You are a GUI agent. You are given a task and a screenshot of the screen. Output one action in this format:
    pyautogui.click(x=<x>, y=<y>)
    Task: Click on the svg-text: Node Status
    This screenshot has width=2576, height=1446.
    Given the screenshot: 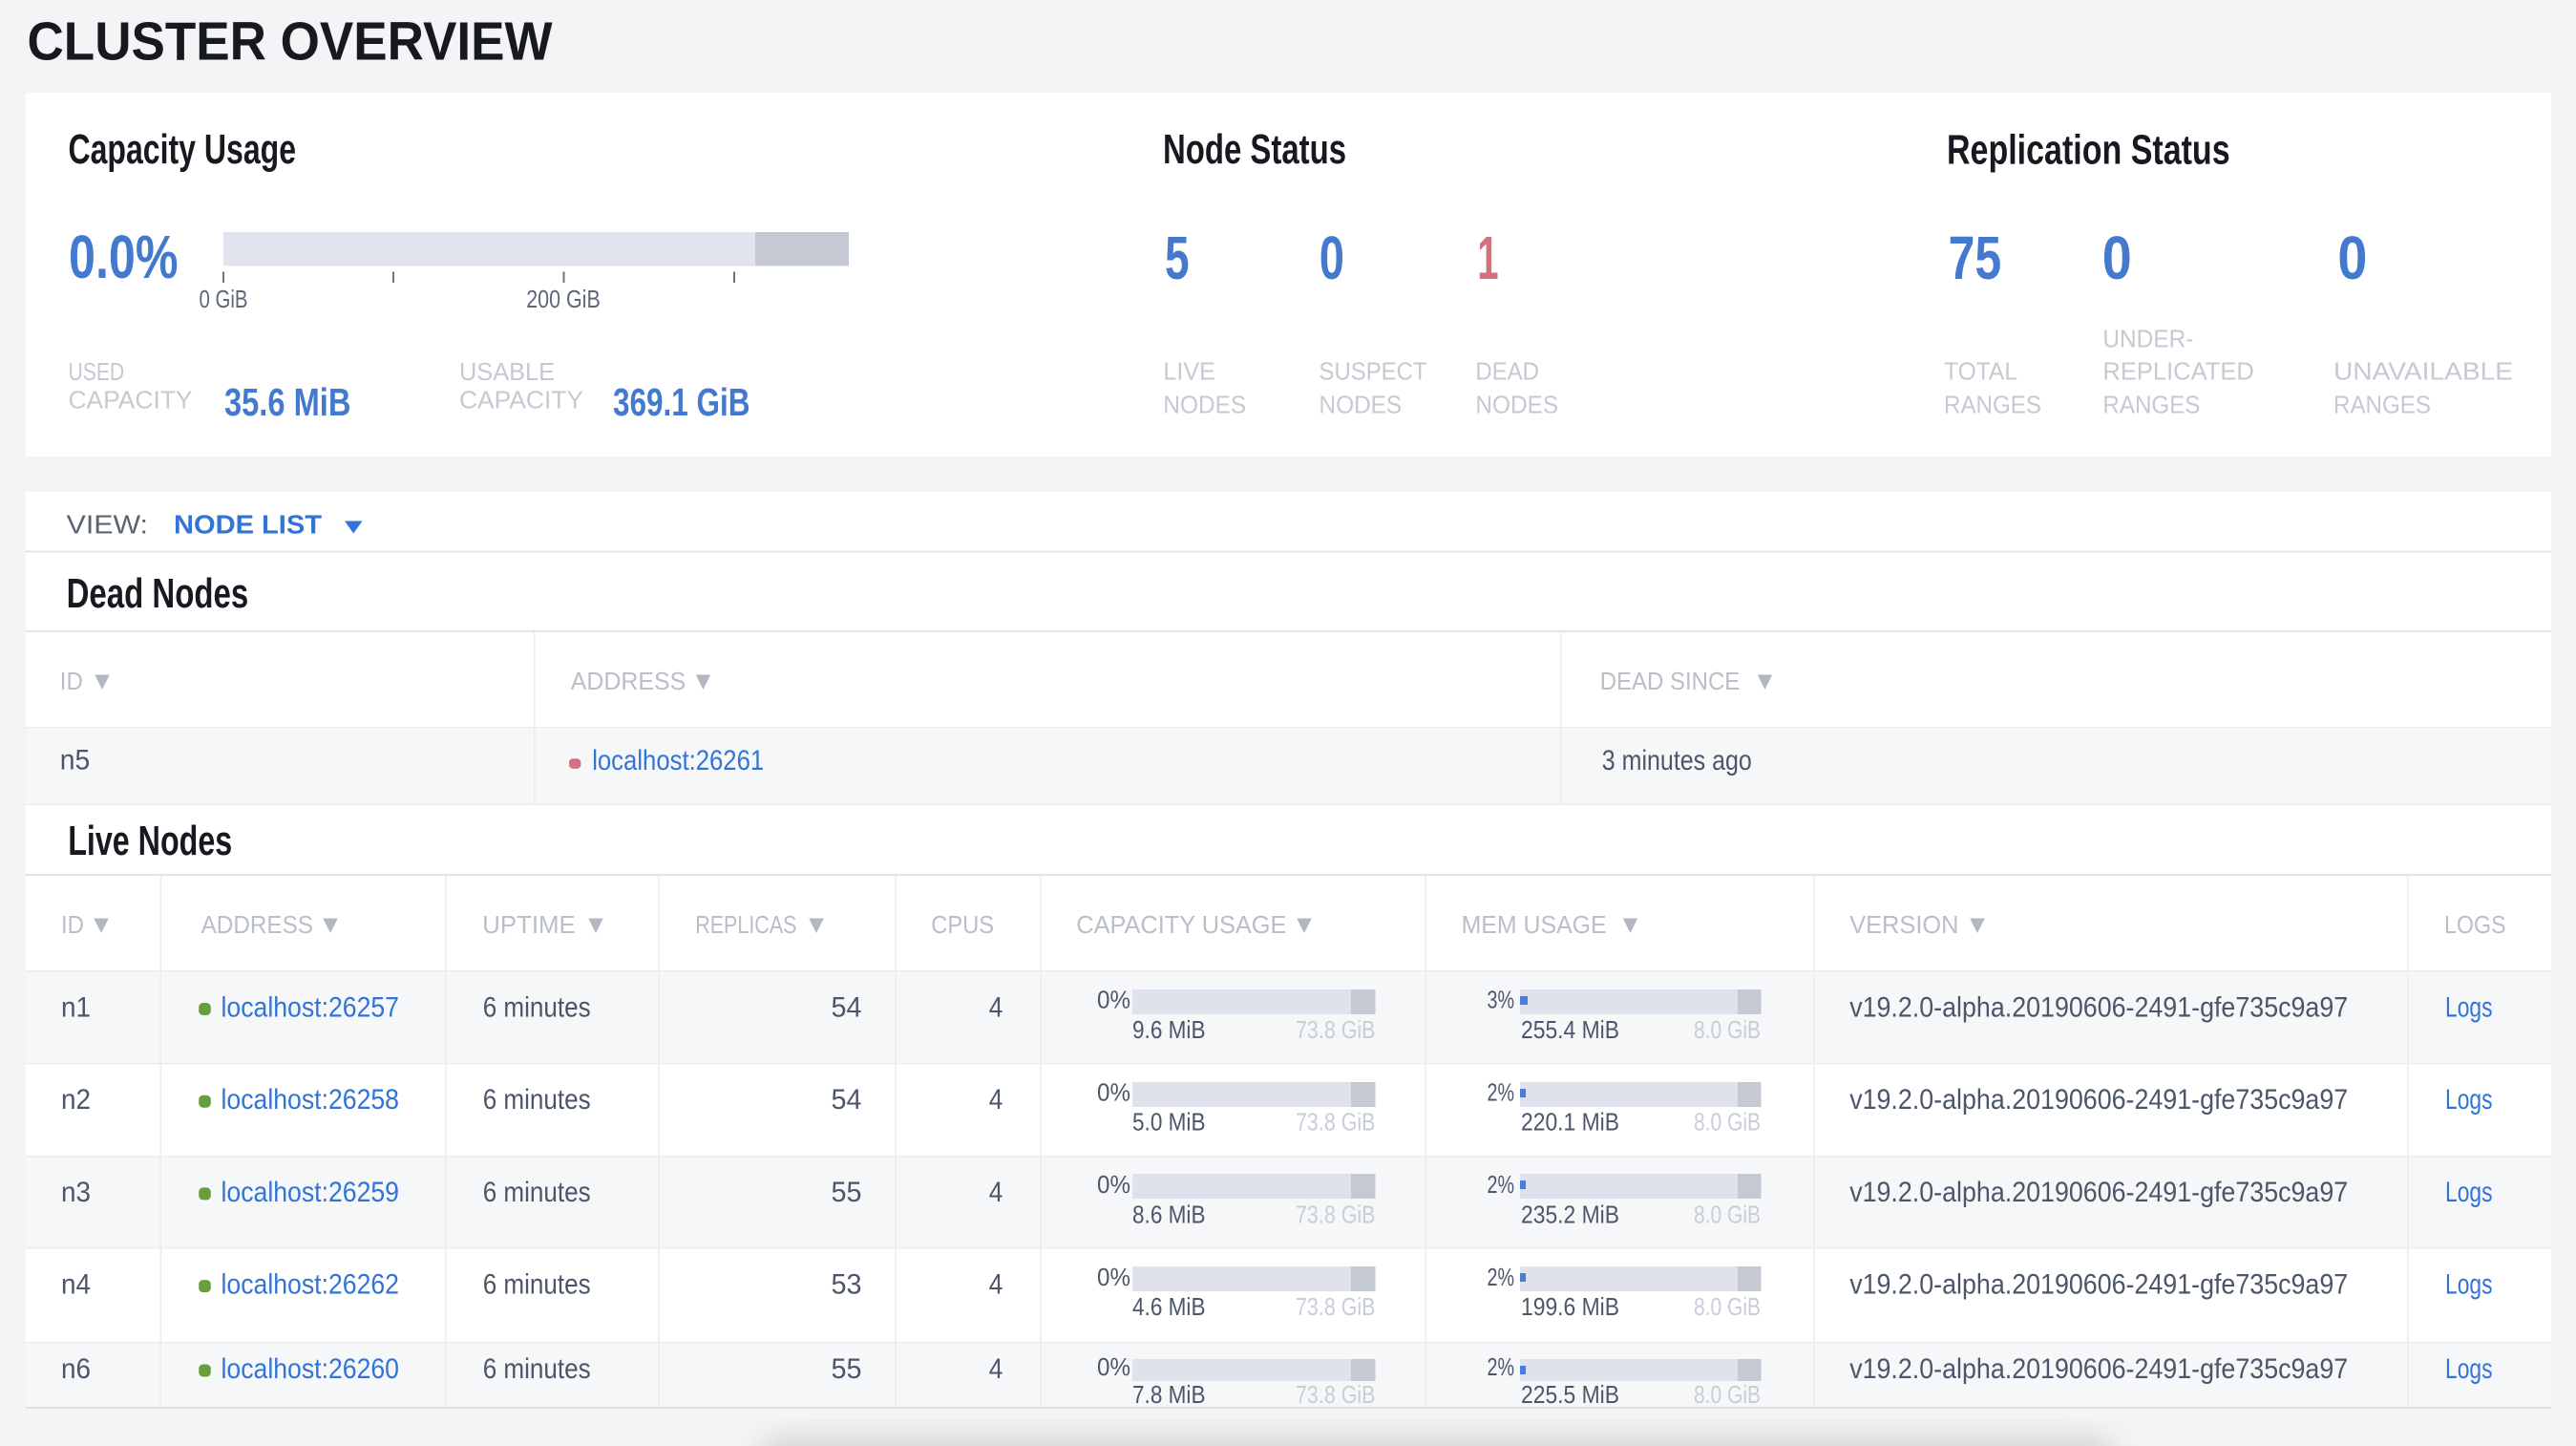 What is the action you would take?
    pyautogui.click(x=1254, y=149)
    